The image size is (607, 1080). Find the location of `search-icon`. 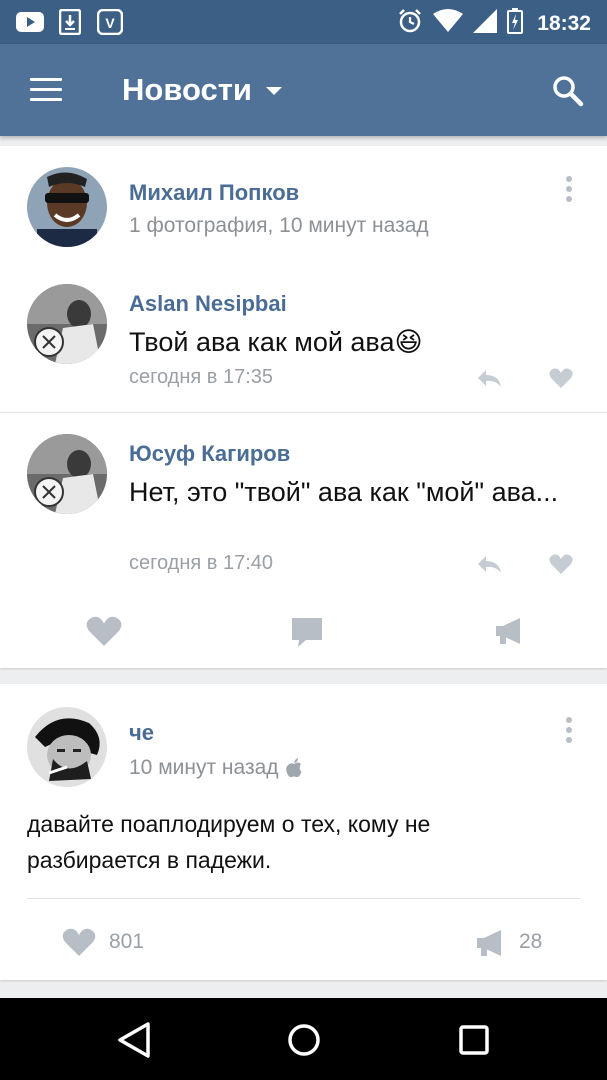

search-icon is located at coordinates (568, 91).